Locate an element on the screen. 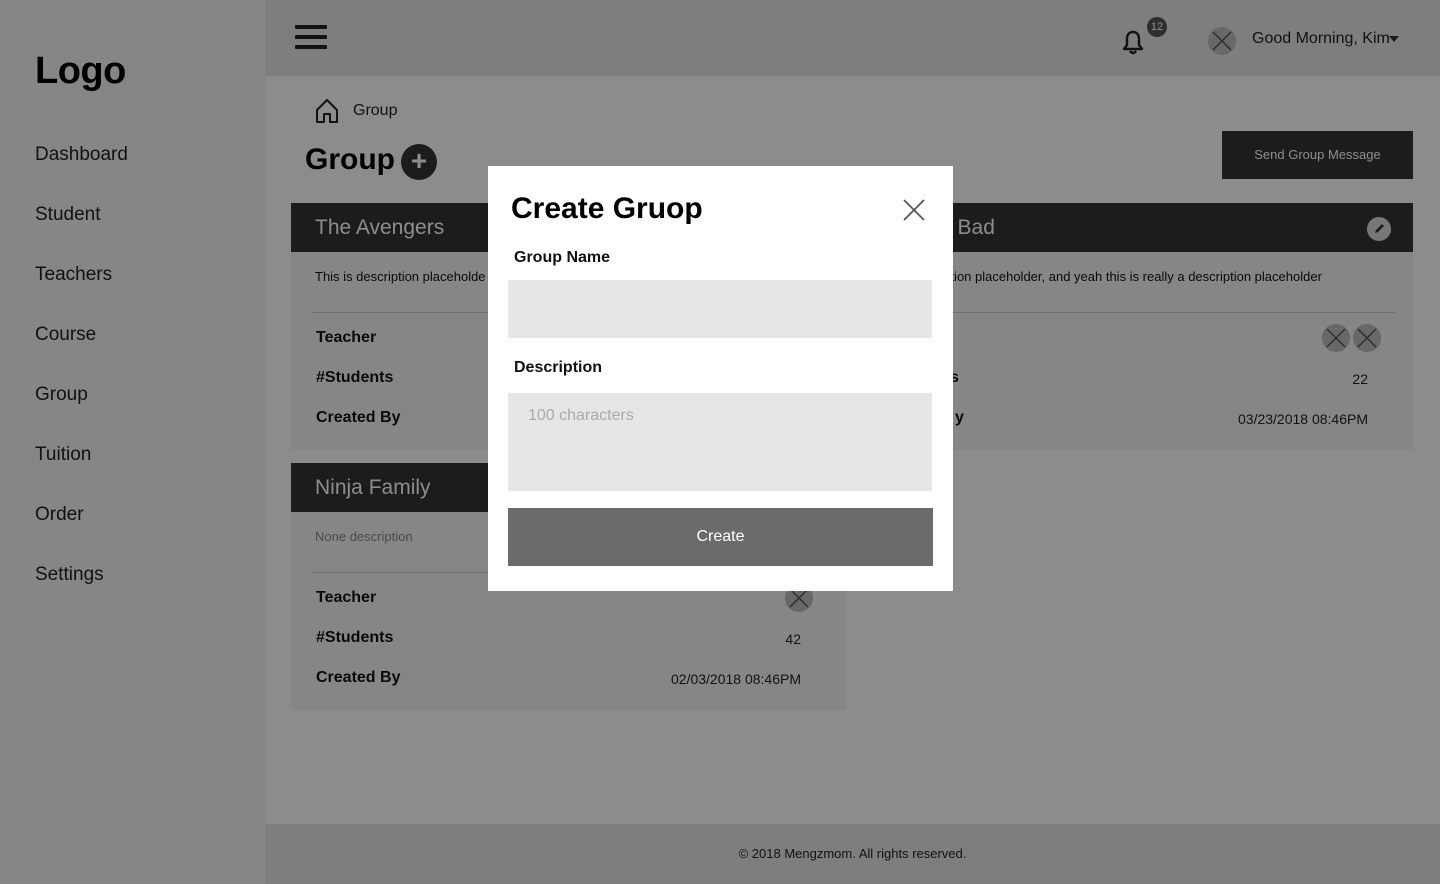  description-label: Description is located at coordinates (558, 367).